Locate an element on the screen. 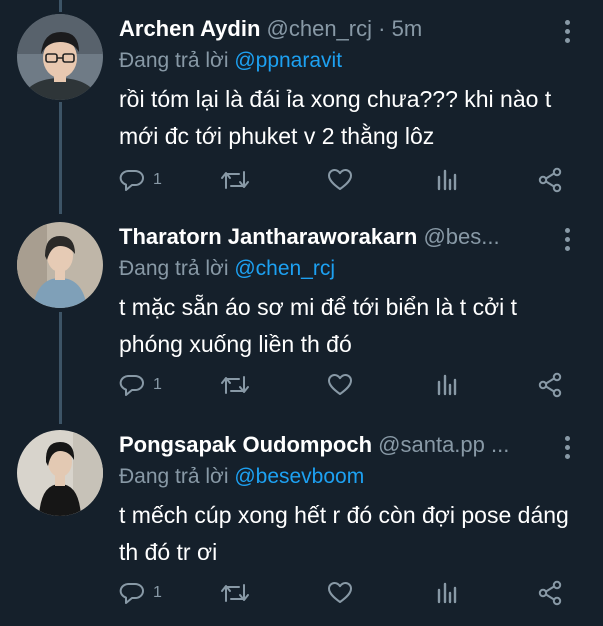  tweet-header: Archen Aydin @chen_rcj · 5m is located at coordinates (337, 29).